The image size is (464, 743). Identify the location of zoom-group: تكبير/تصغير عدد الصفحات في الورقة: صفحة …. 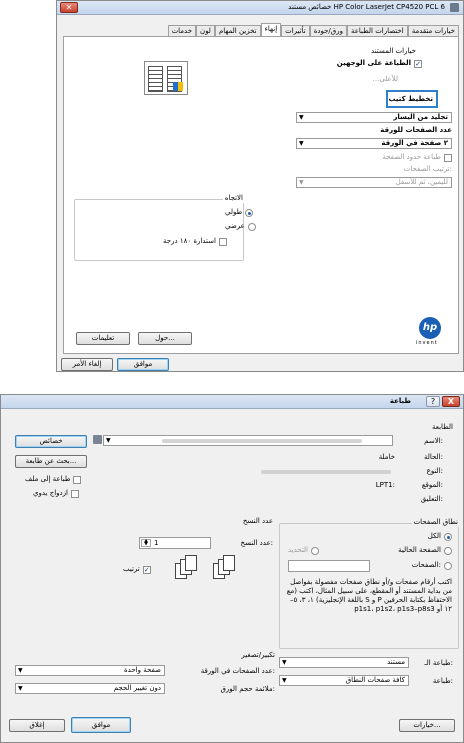
(145, 676).